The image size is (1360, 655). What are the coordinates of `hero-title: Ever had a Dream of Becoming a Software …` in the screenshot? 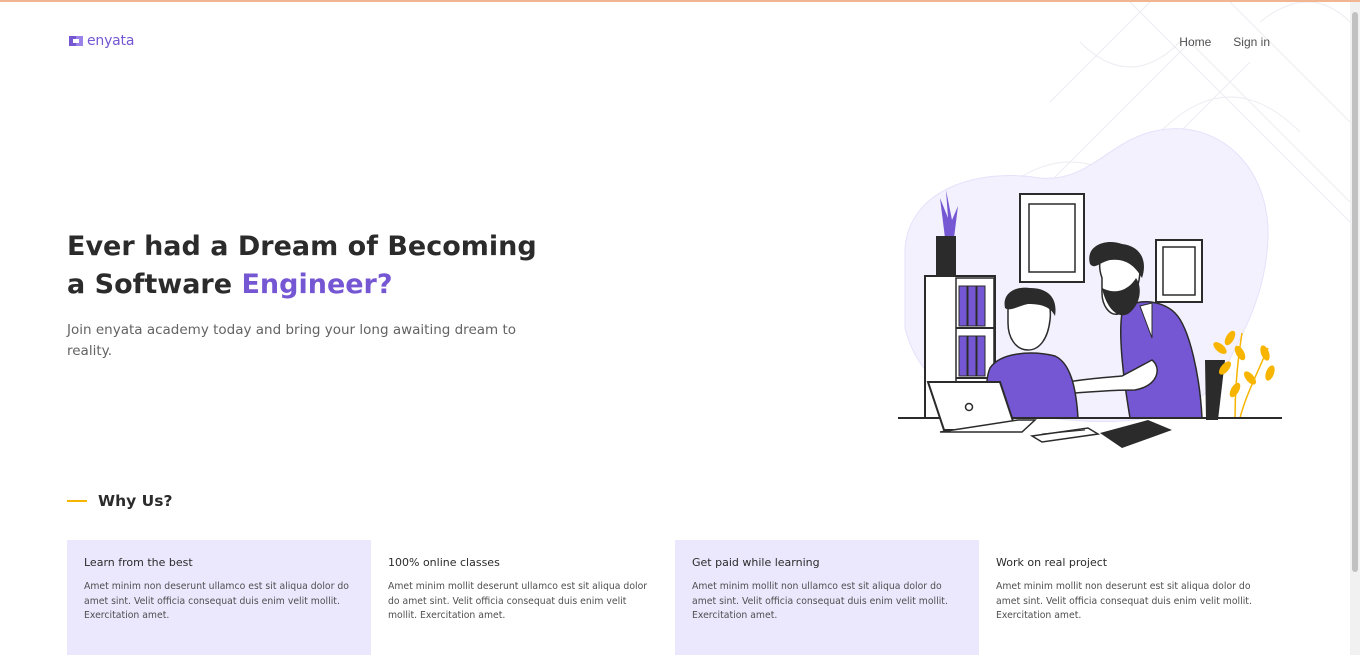 It's located at (327, 266).